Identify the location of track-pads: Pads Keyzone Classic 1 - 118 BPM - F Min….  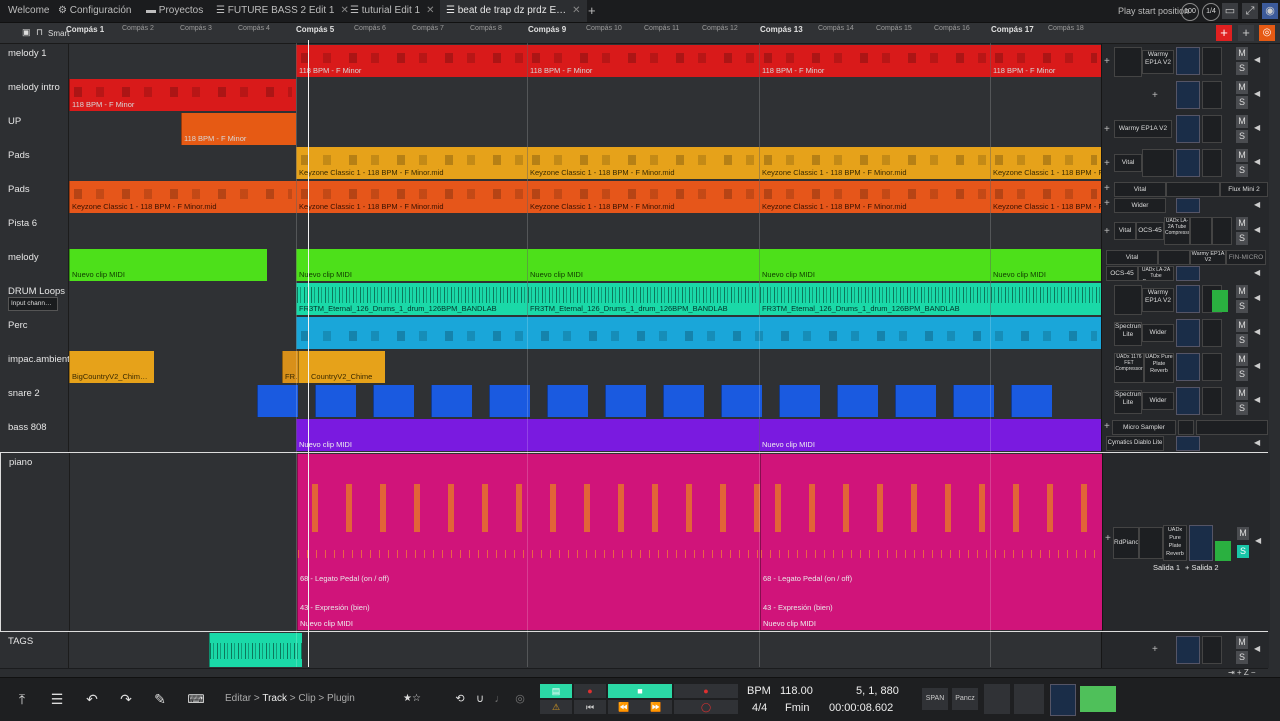
(634, 163).